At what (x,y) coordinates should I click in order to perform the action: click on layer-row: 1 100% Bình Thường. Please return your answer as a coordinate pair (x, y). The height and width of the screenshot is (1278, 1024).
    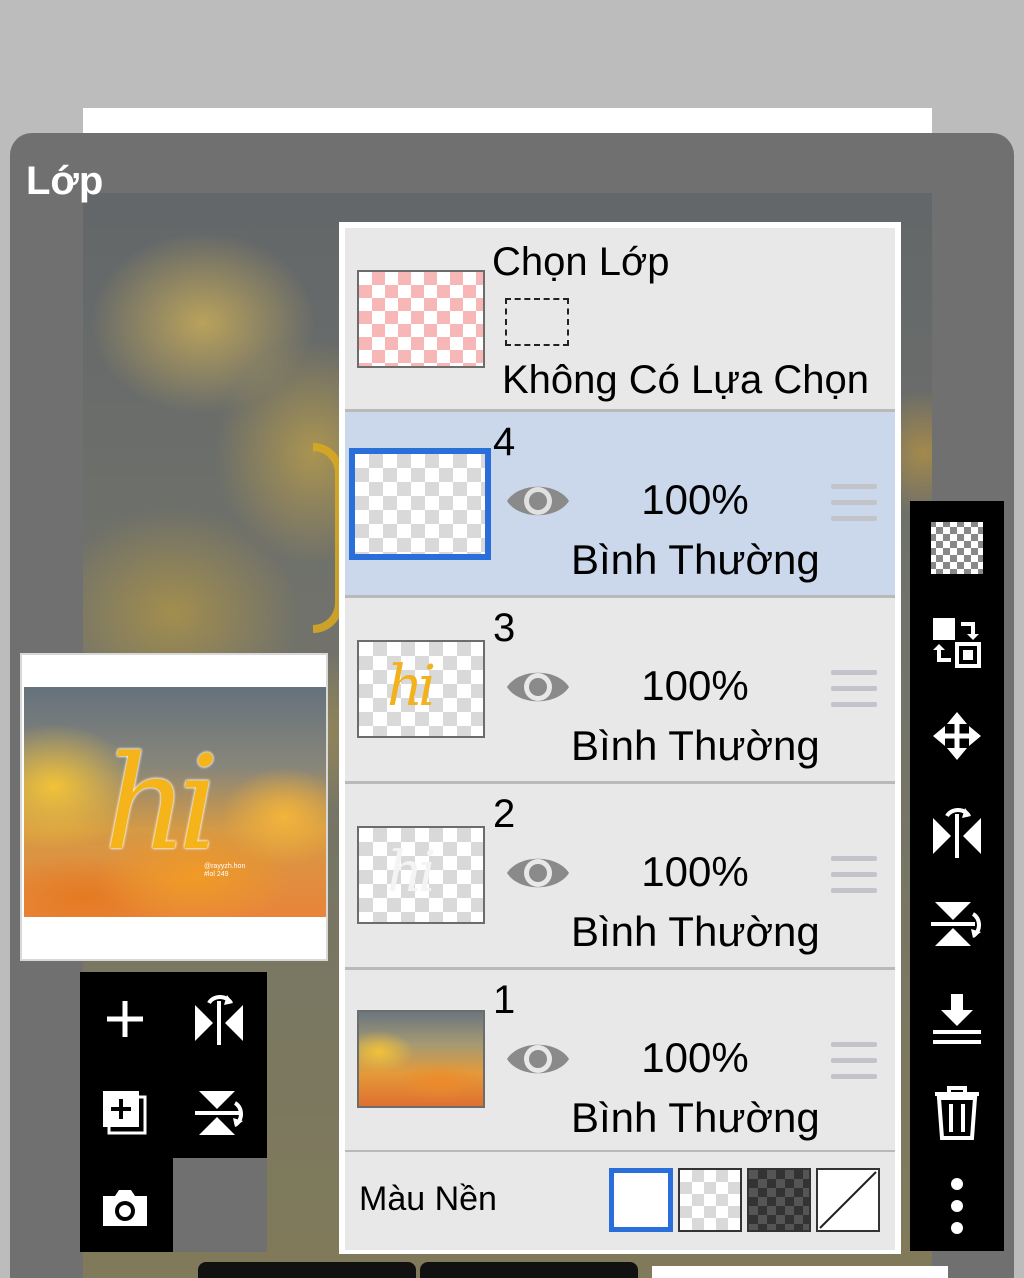
    Looking at the image, I should click on (620, 1060).